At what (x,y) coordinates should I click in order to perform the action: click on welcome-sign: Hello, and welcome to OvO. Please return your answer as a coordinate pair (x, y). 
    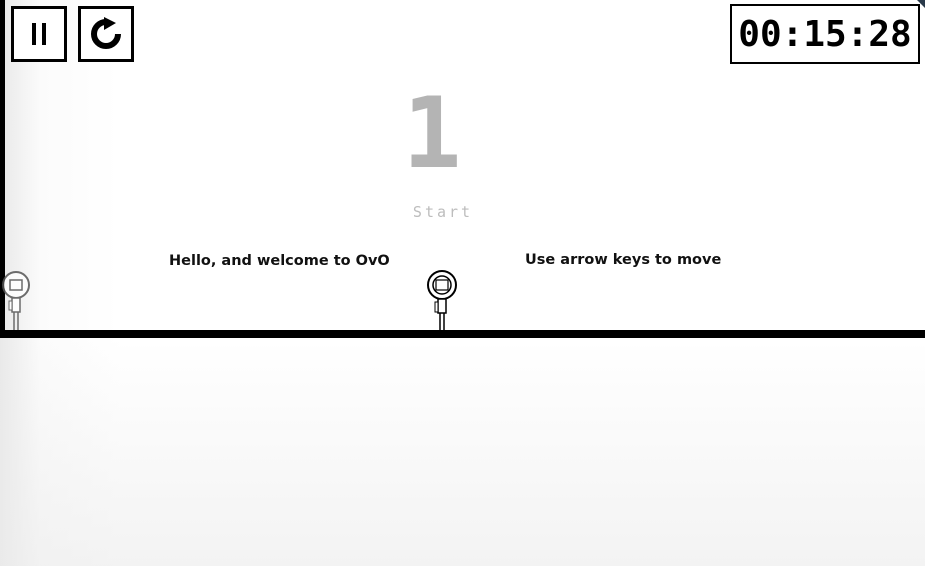
    Looking at the image, I should click on (279, 261).